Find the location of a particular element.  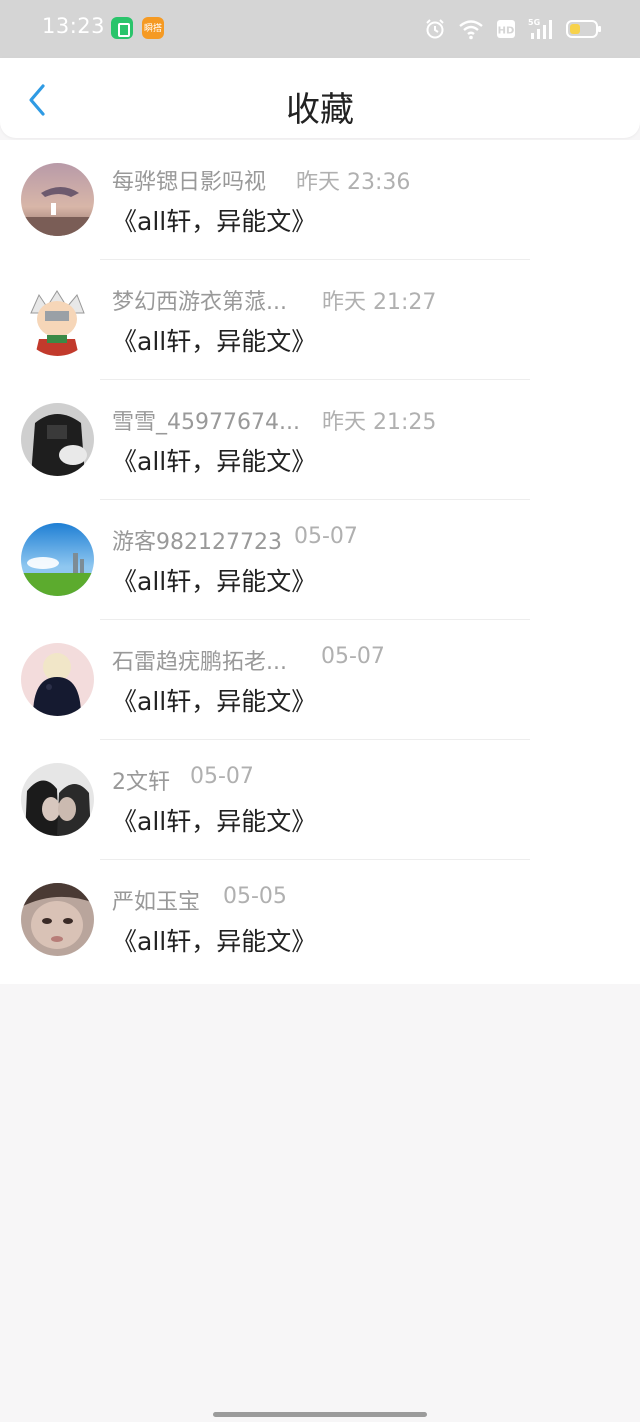

app-notification-icon: 瞬搭 is located at coordinates (153, 28).